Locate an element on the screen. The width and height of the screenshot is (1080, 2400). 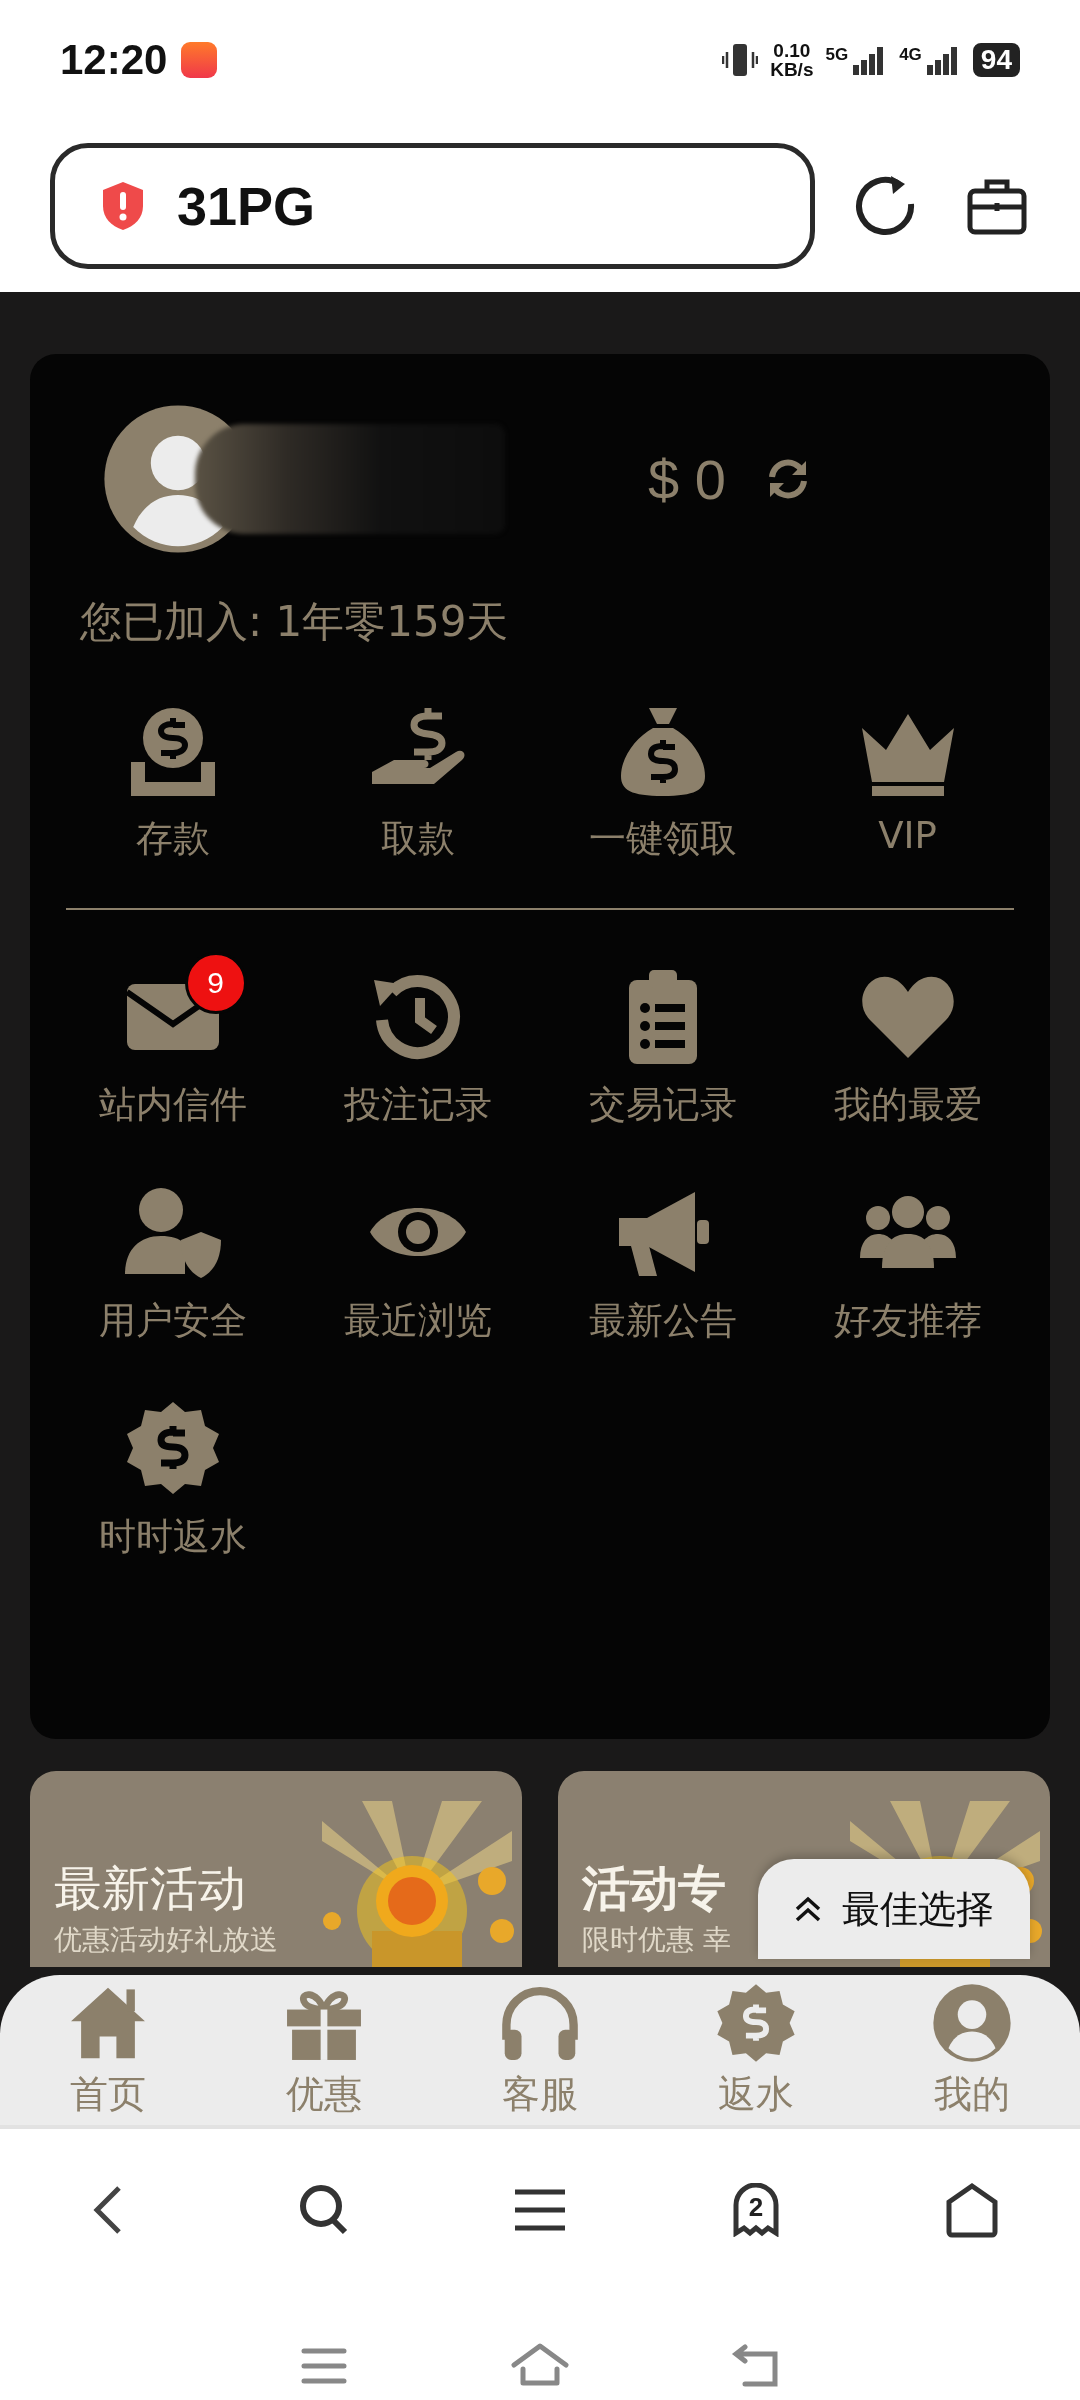
action-item: 存款 is located at coordinates (172, 782).